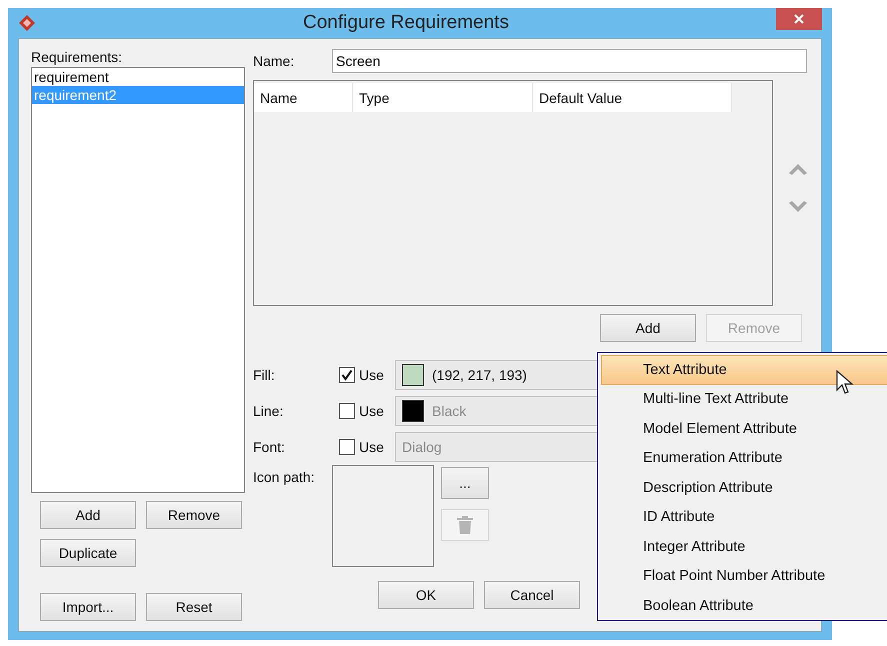 The image size is (887, 646). Describe the element at coordinates (532, 595) in the screenshot. I see `dialog-button: Cancel` at that location.